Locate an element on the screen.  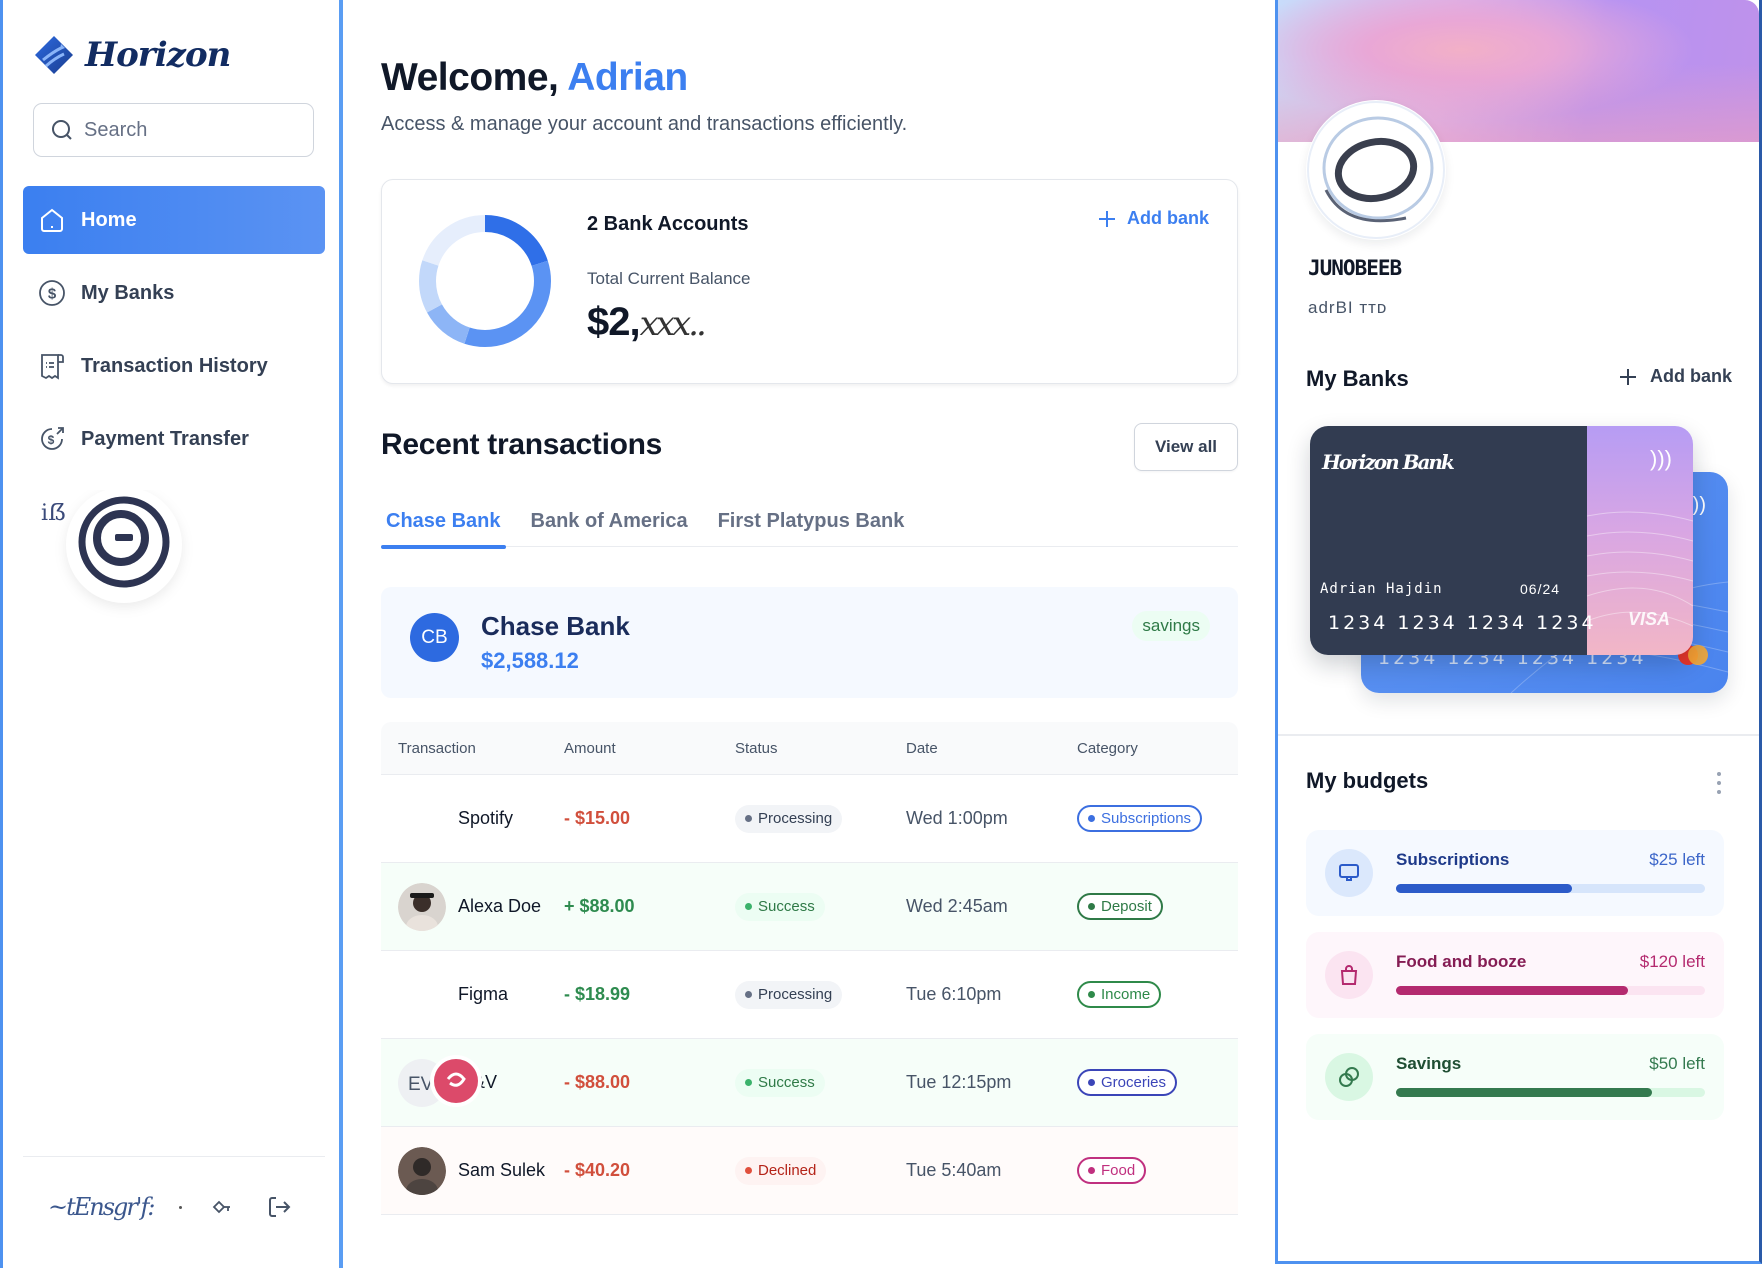
transaction-date: Tue 12:15pm is located at coordinates (959, 1082).